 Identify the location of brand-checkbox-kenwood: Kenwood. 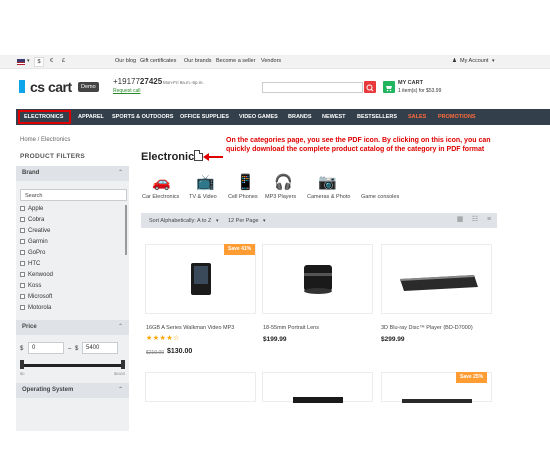
(36, 275).